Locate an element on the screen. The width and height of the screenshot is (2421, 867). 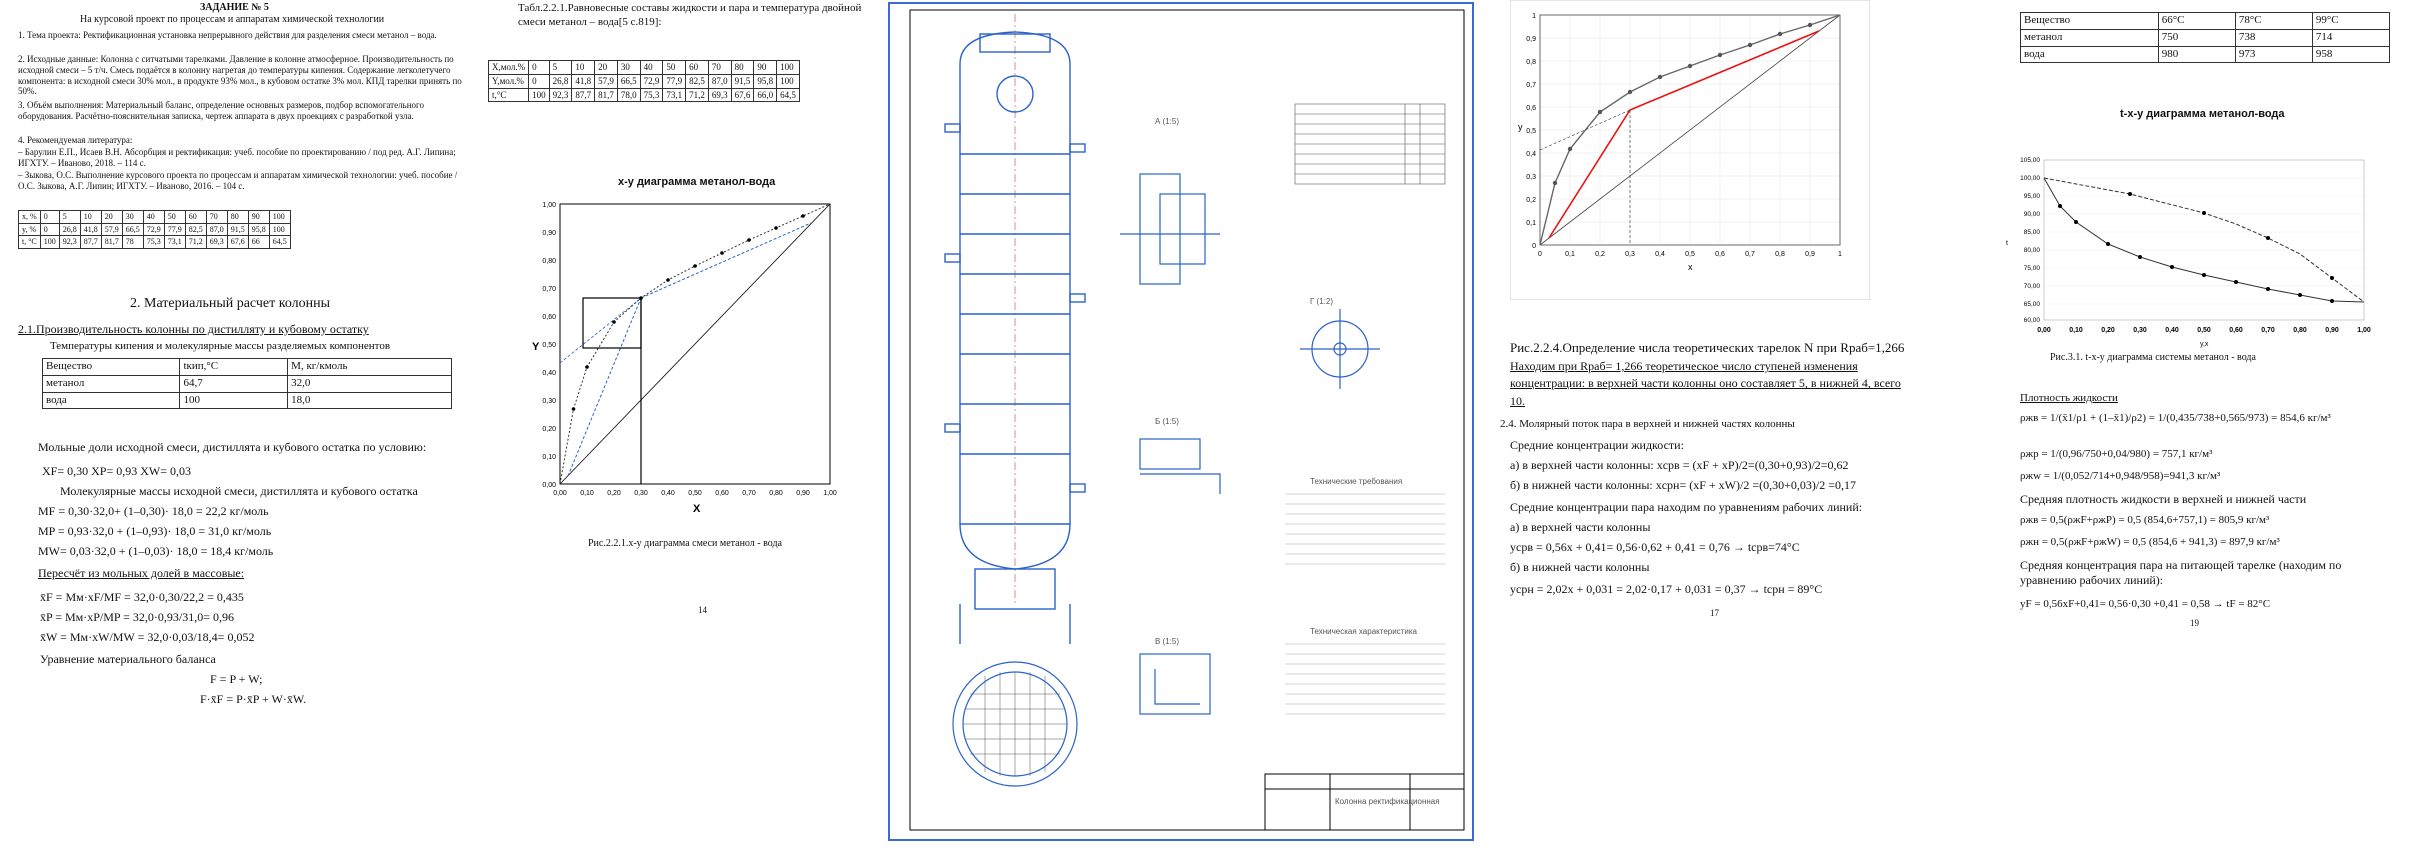
recalc-title: Пересчёт из мольных долей в массовые: is located at coordinates (141, 573).